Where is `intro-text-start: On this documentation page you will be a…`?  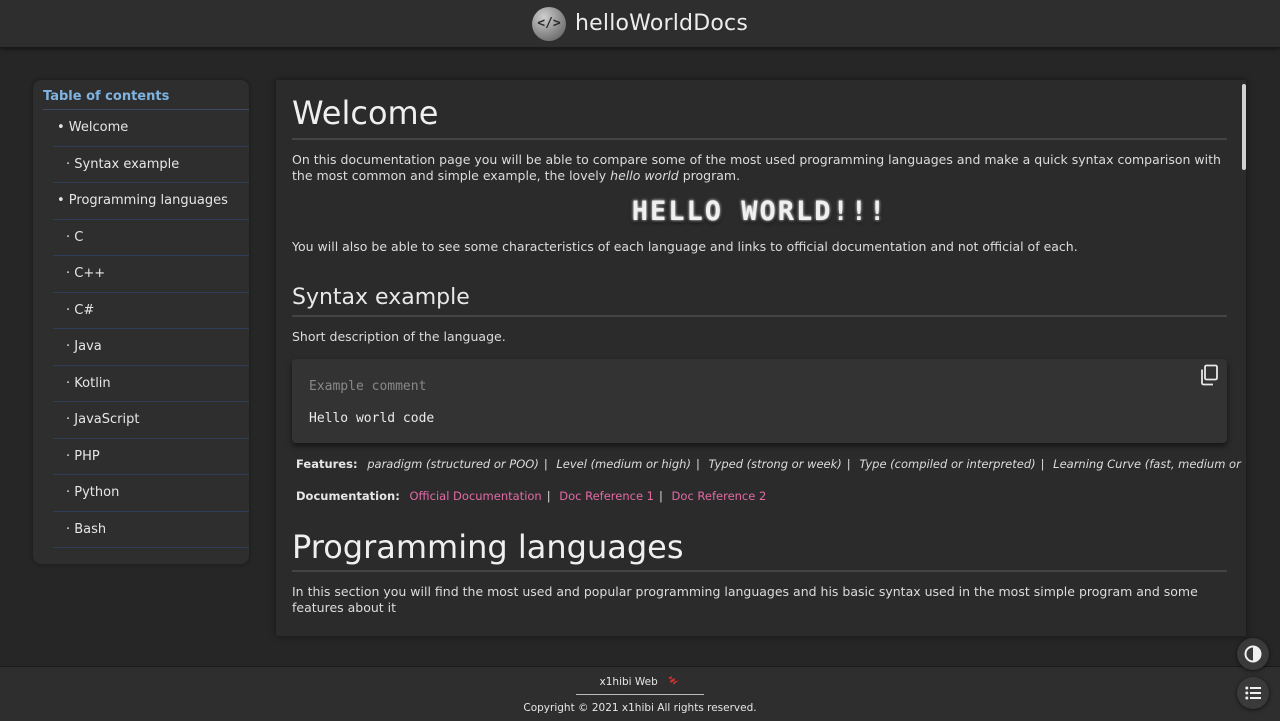 intro-text-start: On this documentation page you will be a… is located at coordinates (756, 167).